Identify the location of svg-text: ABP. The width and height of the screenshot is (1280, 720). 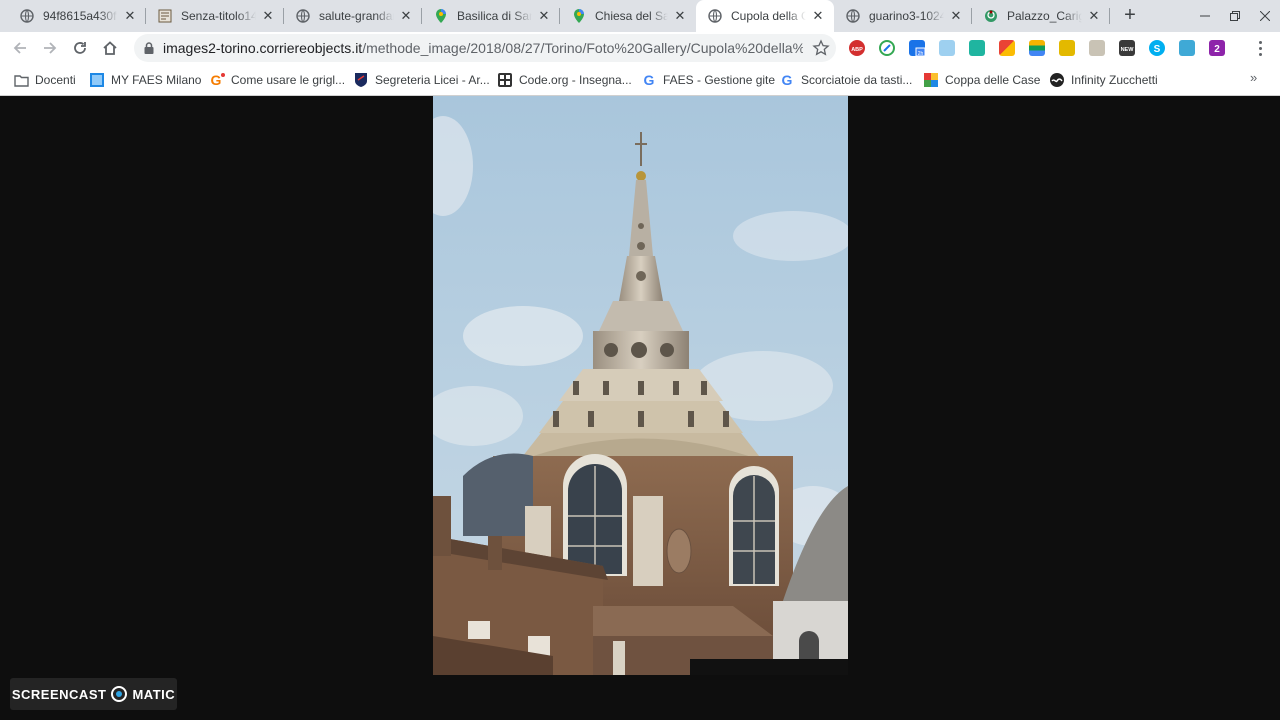
(857, 50).